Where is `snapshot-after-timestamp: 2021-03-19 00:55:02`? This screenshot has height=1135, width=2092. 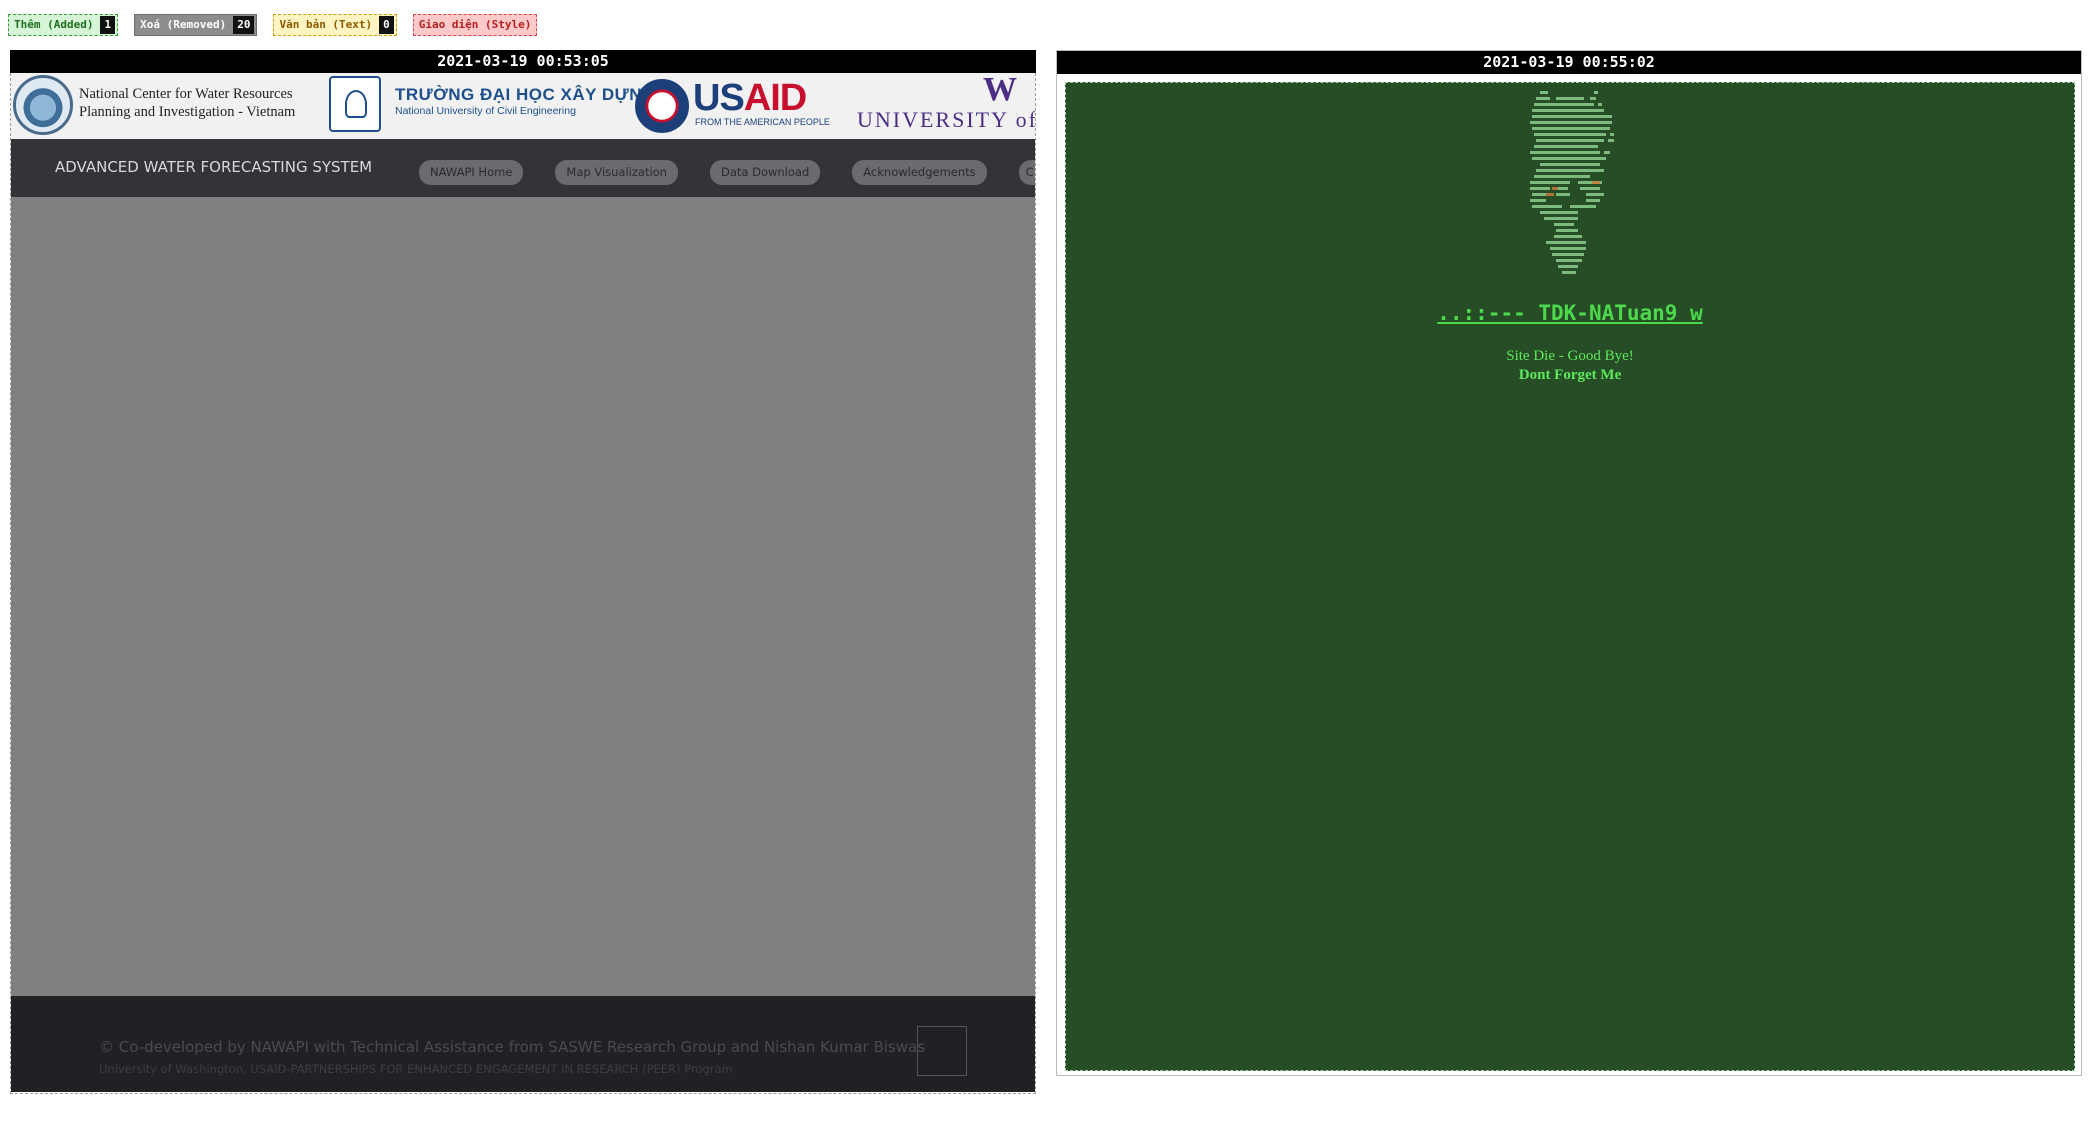
snapshot-after-timestamp: 2021-03-19 00:55:02 is located at coordinates (1569, 62).